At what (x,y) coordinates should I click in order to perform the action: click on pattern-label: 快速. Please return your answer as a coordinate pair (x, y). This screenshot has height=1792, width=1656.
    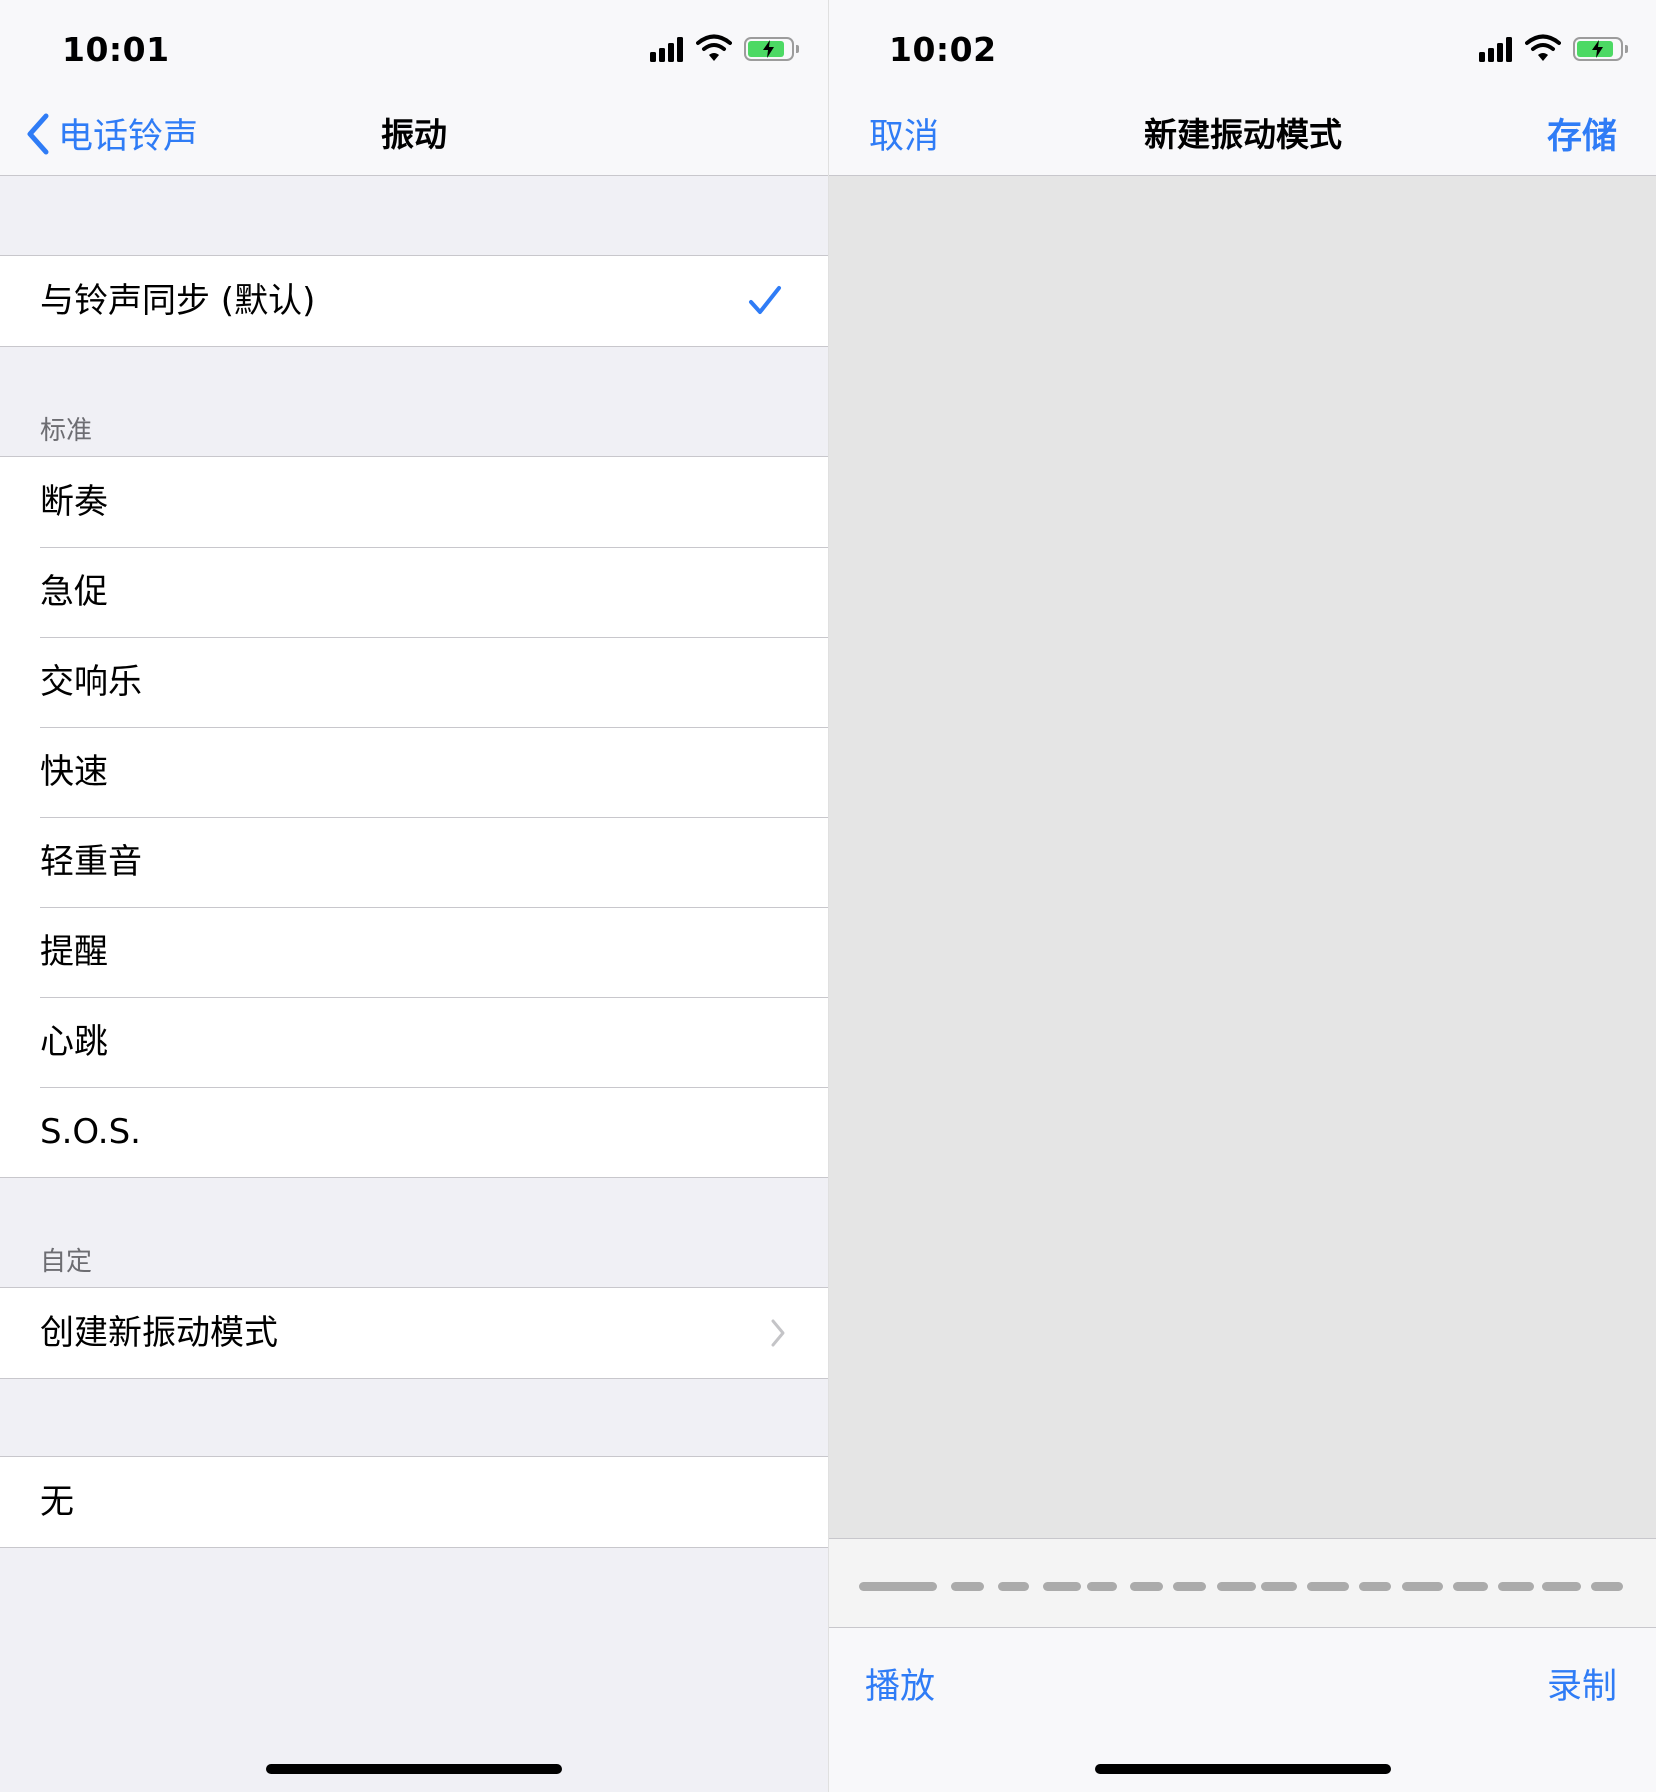
    Looking at the image, I should click on (74, 772).